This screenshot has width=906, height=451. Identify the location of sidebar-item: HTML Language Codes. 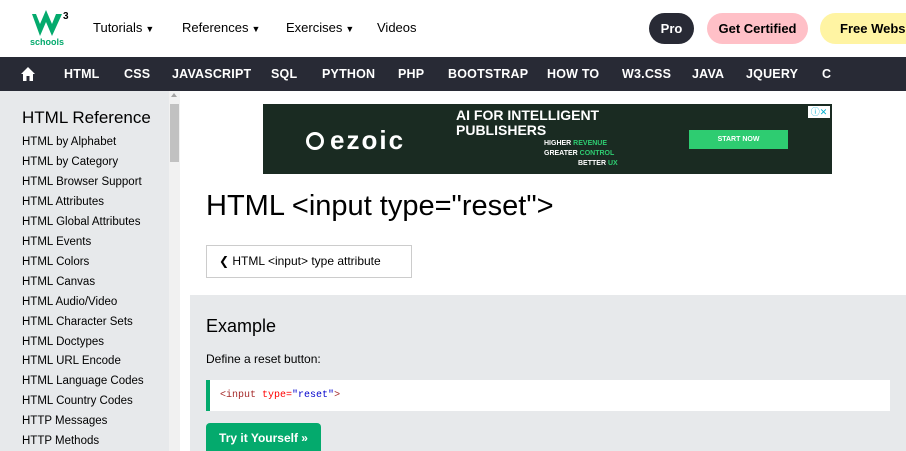
(83, 381).